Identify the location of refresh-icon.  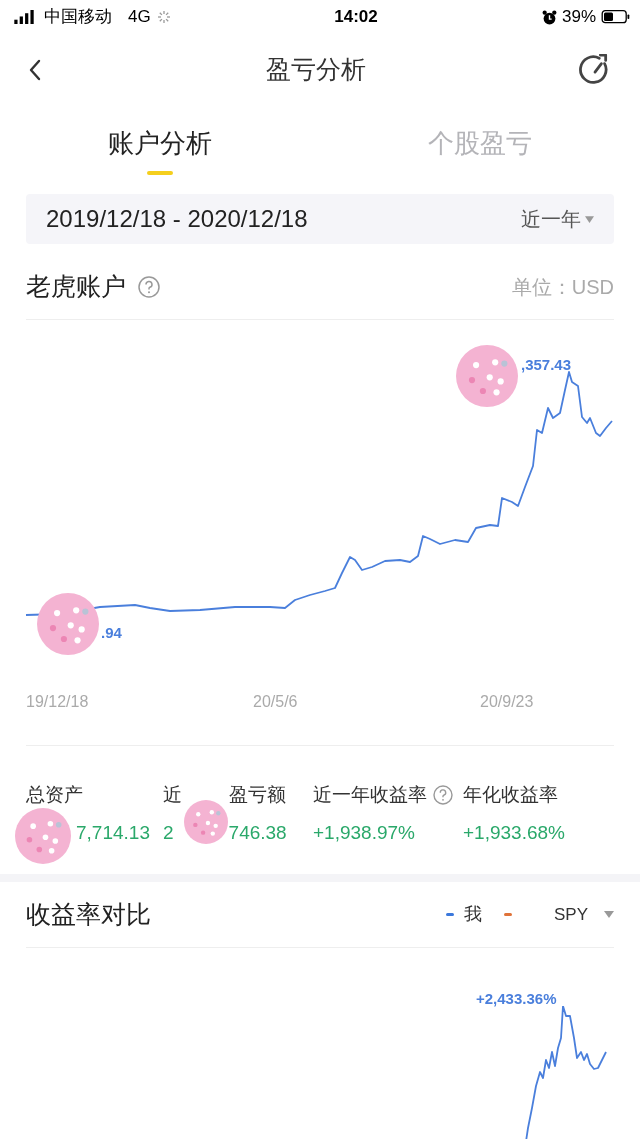
(595, 70).